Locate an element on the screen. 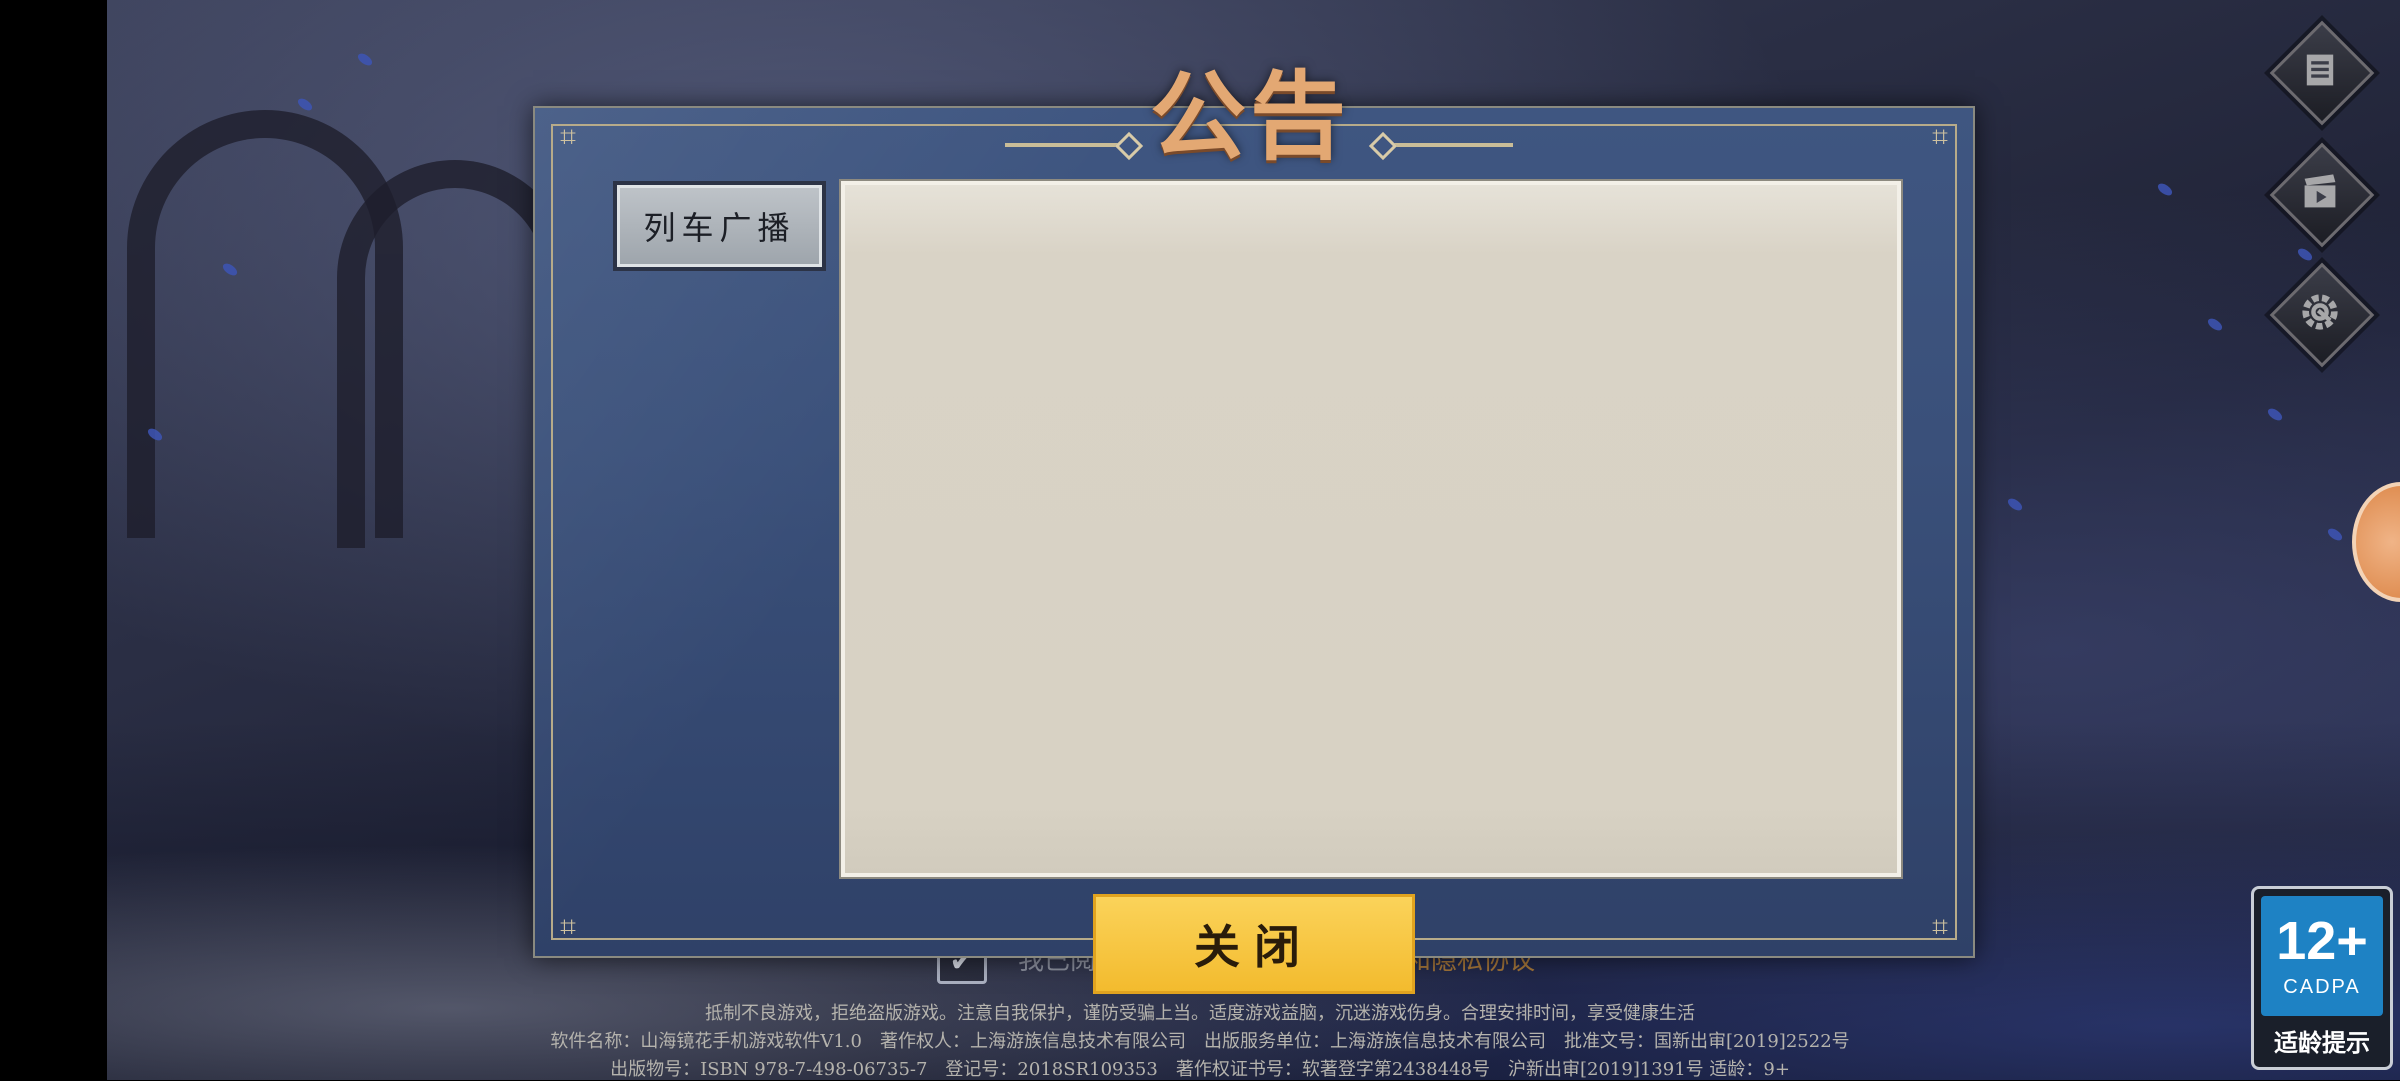 This screenshot has width=2400, height=1081. age-rating-badge: 12+ CADPA 适龄提示 is located at coordinates (2322, 978).